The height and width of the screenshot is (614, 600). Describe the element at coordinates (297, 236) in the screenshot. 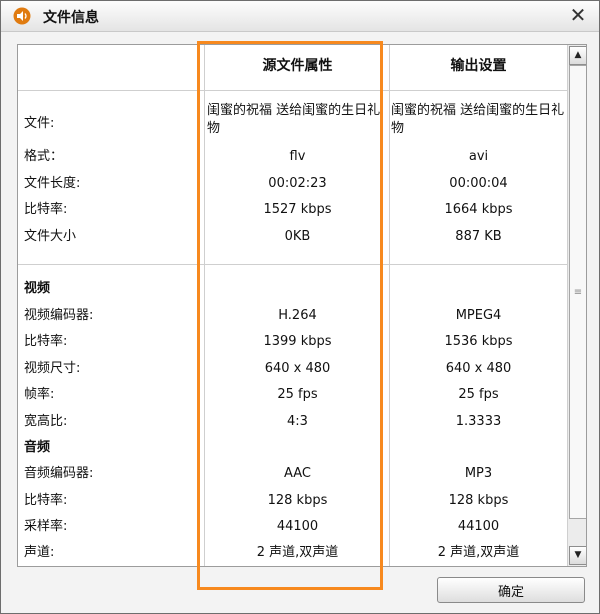

I see `source-filesize: 0KB` at that location.